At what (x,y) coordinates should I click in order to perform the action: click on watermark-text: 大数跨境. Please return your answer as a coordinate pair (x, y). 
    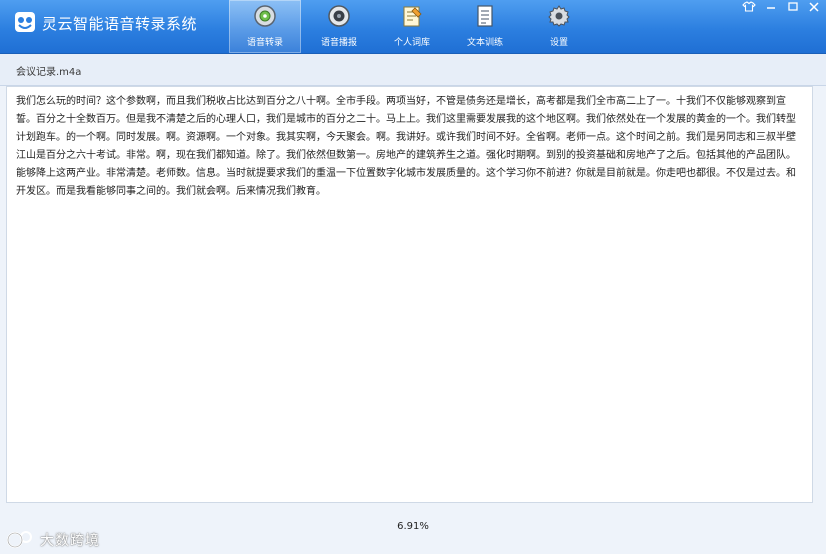
    Looking at the image, I should click on (70, 541).